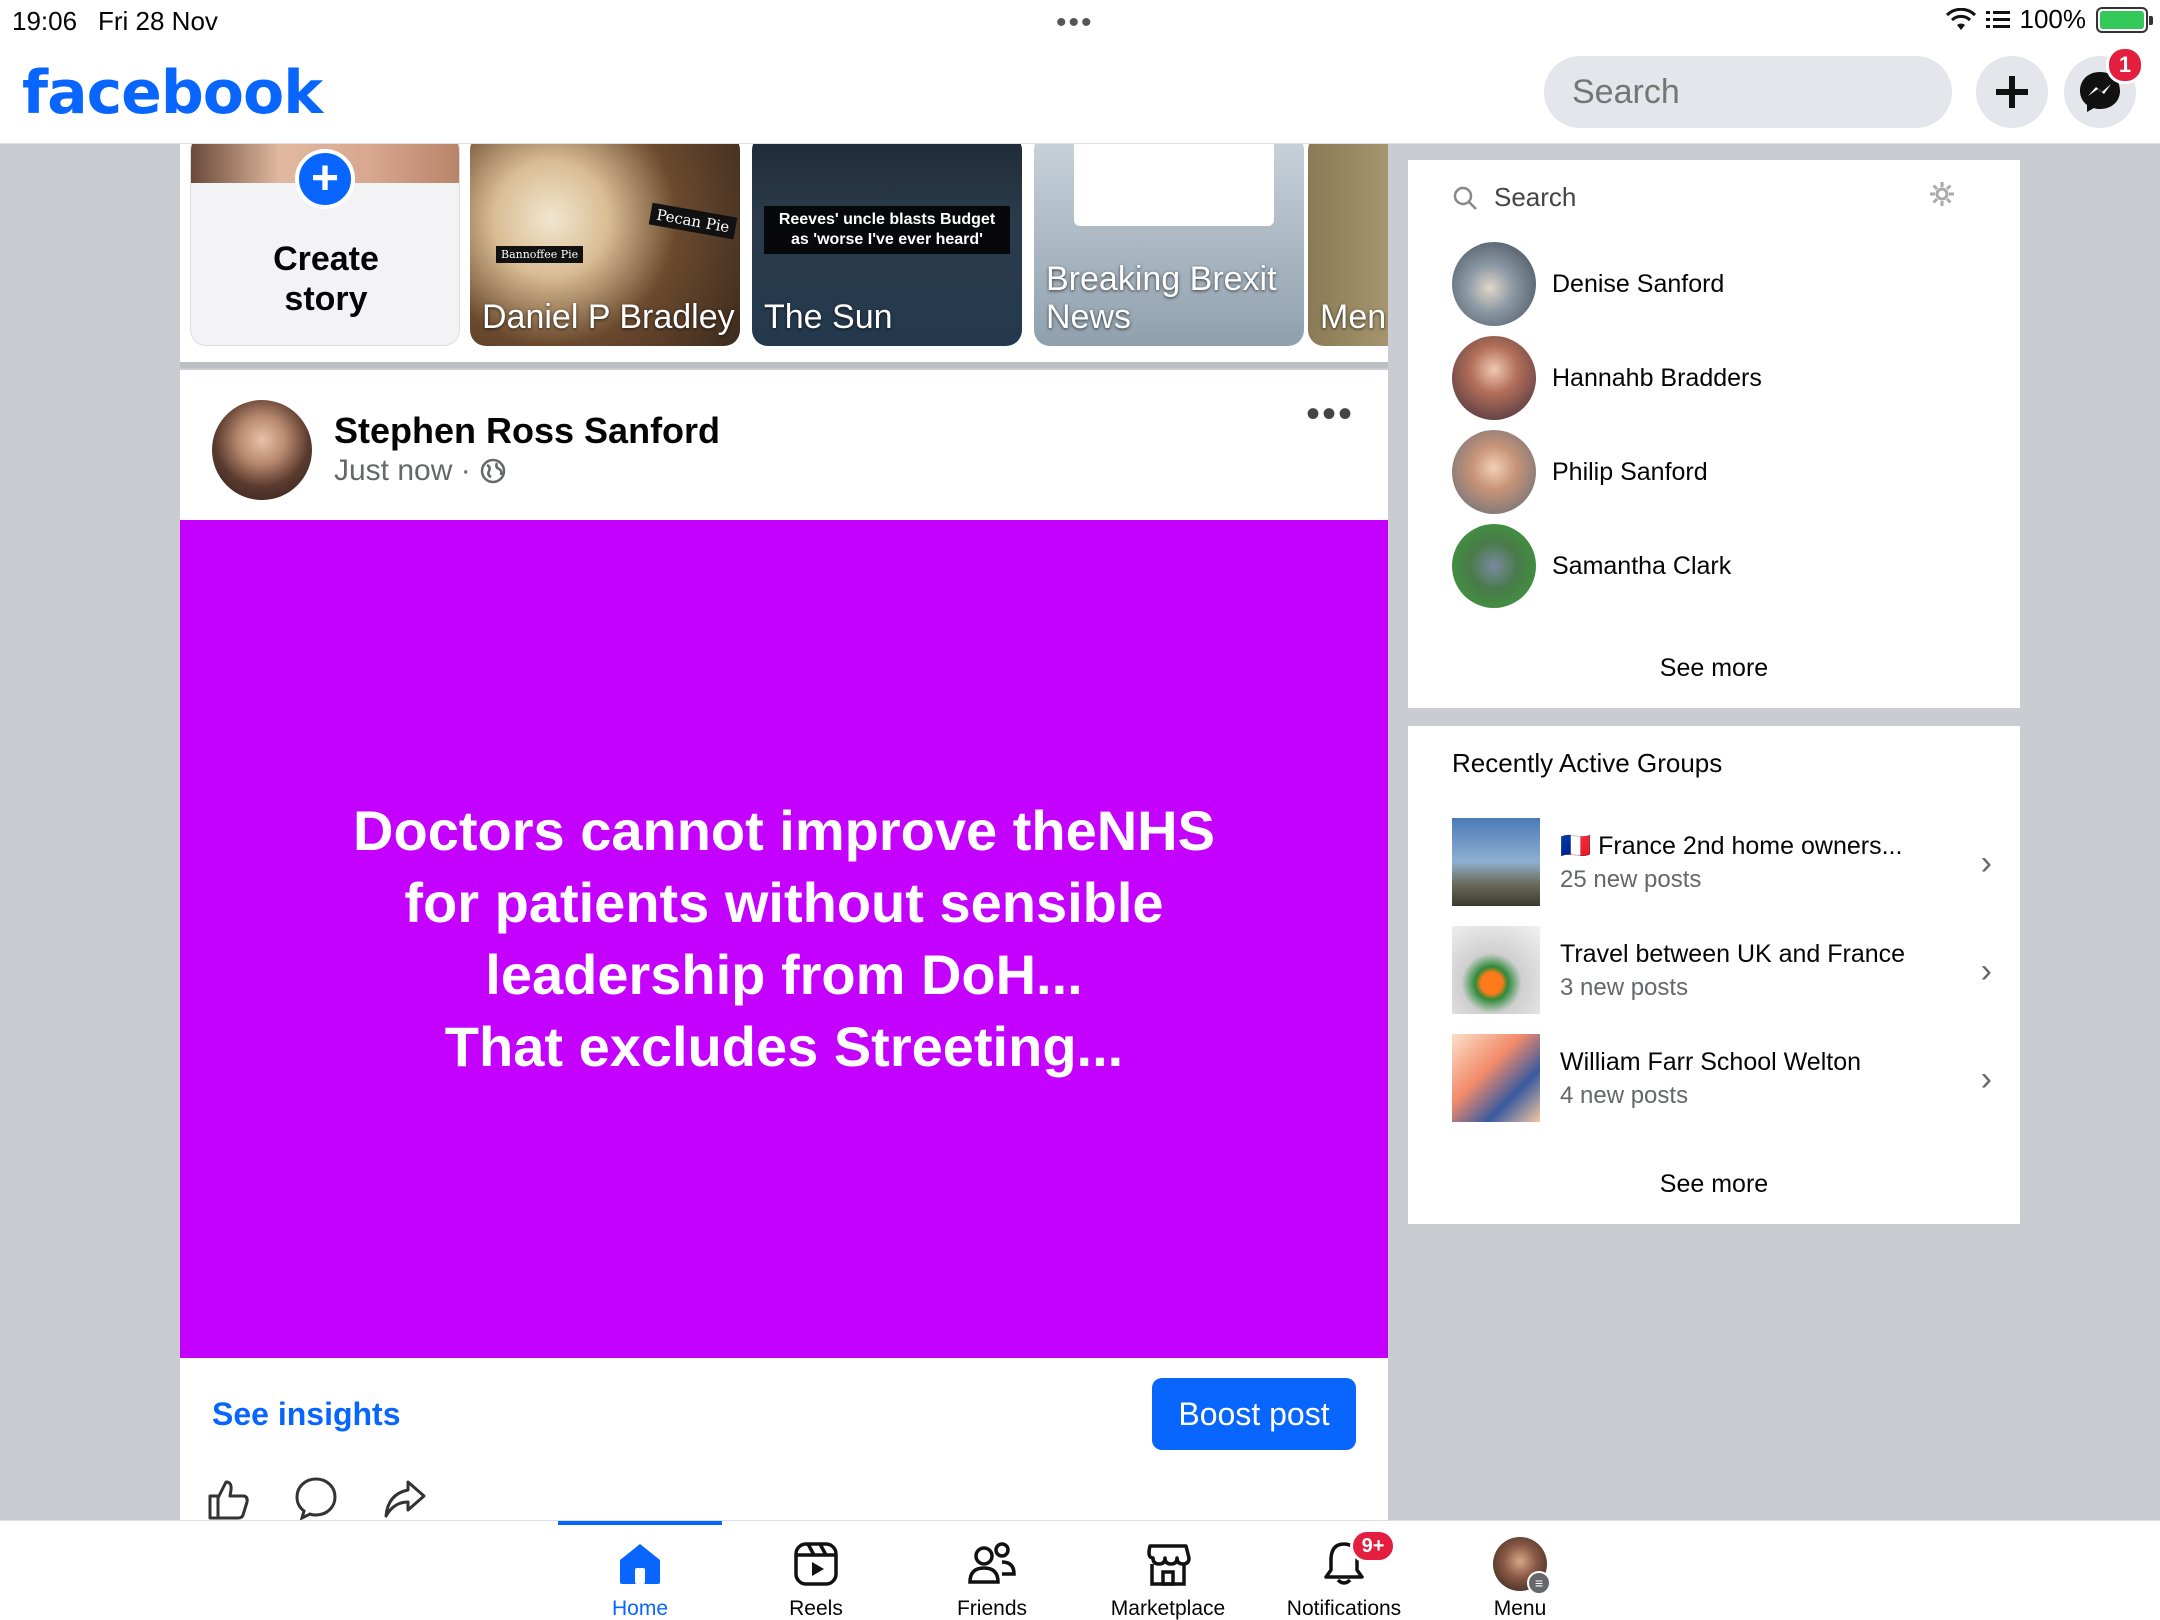  What do you see at coordinates (640, 1523) in the screenshot?
I see `active-tab-indicator` at bounding box center [640, 1523].